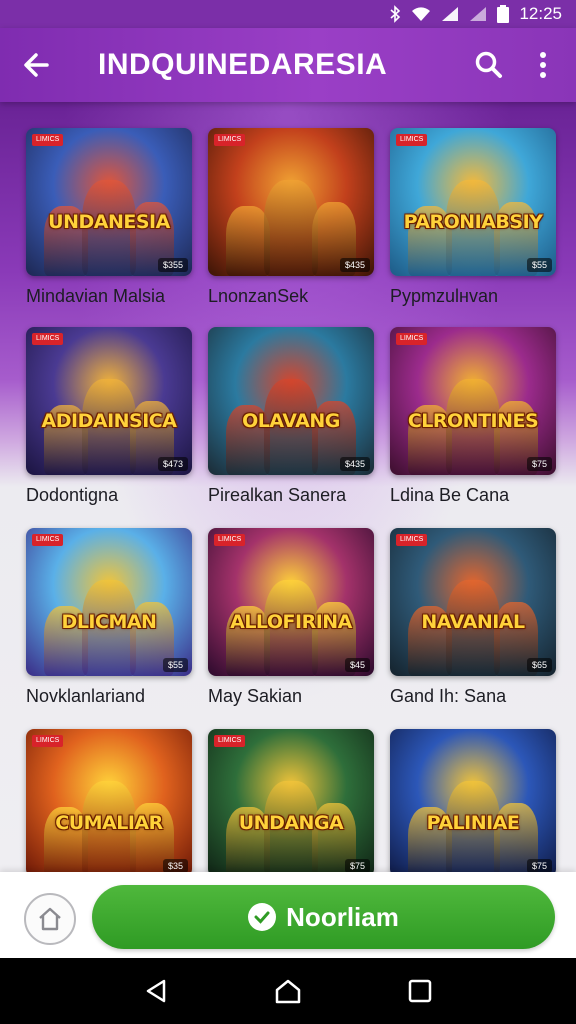 This screenshot has height=1024, width=576. I want to click on game-thumbnail: LIMICS $435, so click(291, 202).